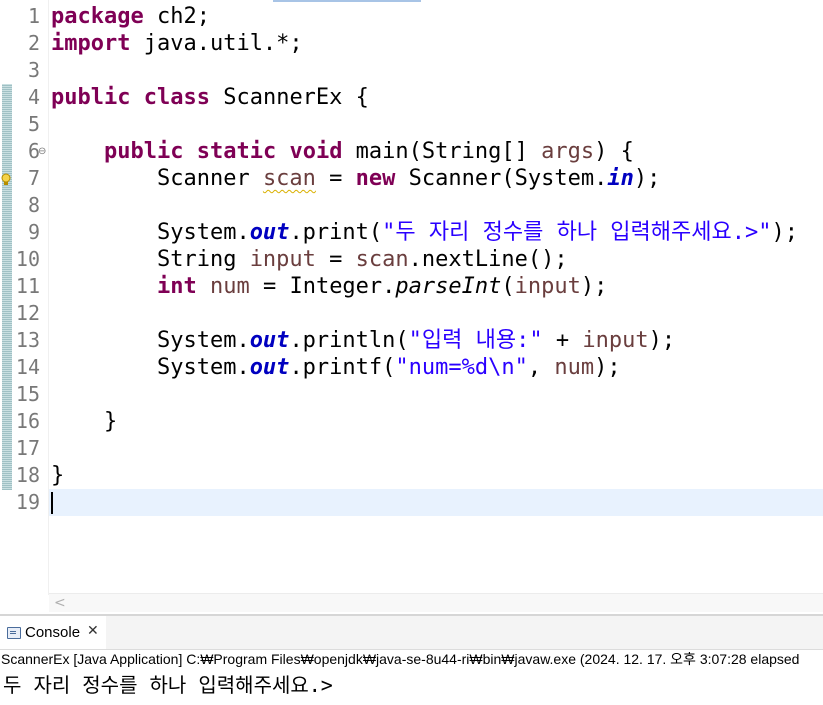 Image resolution: width=823 pixels, height=705 pixels. What do you see at coordinates (488, 259) in the screenshot?
I see `code-text: .nextLine();` at bounding box center [488, 259].